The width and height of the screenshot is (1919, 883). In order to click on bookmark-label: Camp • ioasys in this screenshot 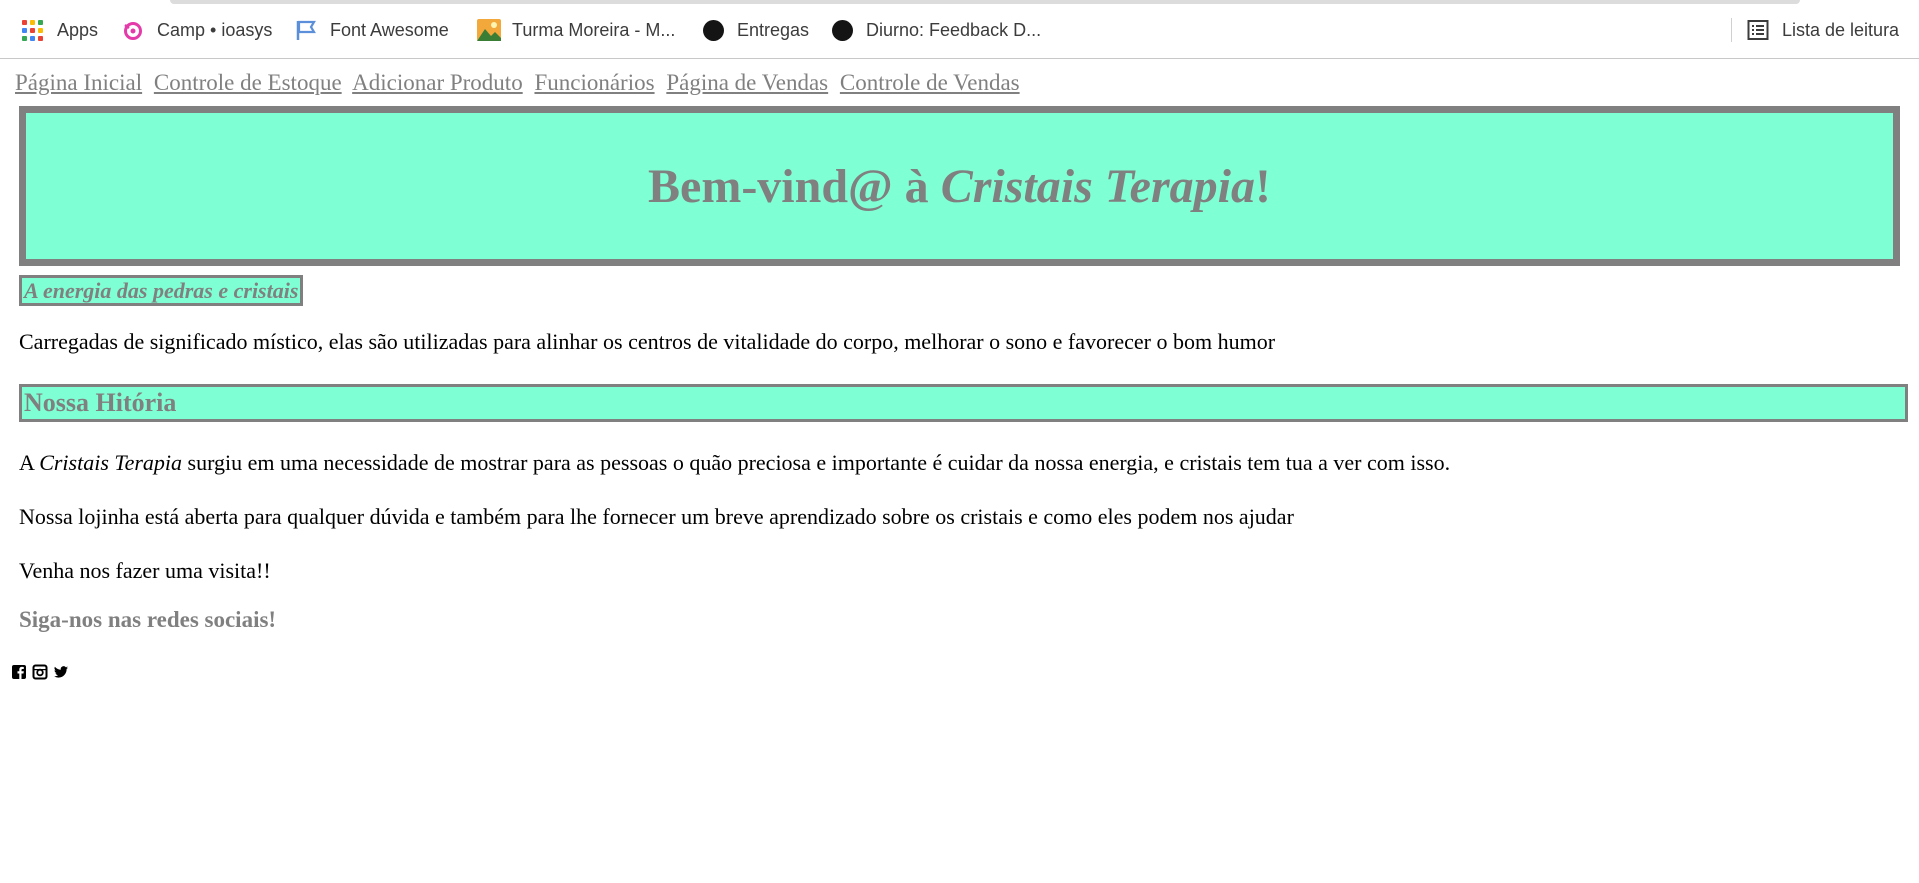, I will do `click(215, 29)`.